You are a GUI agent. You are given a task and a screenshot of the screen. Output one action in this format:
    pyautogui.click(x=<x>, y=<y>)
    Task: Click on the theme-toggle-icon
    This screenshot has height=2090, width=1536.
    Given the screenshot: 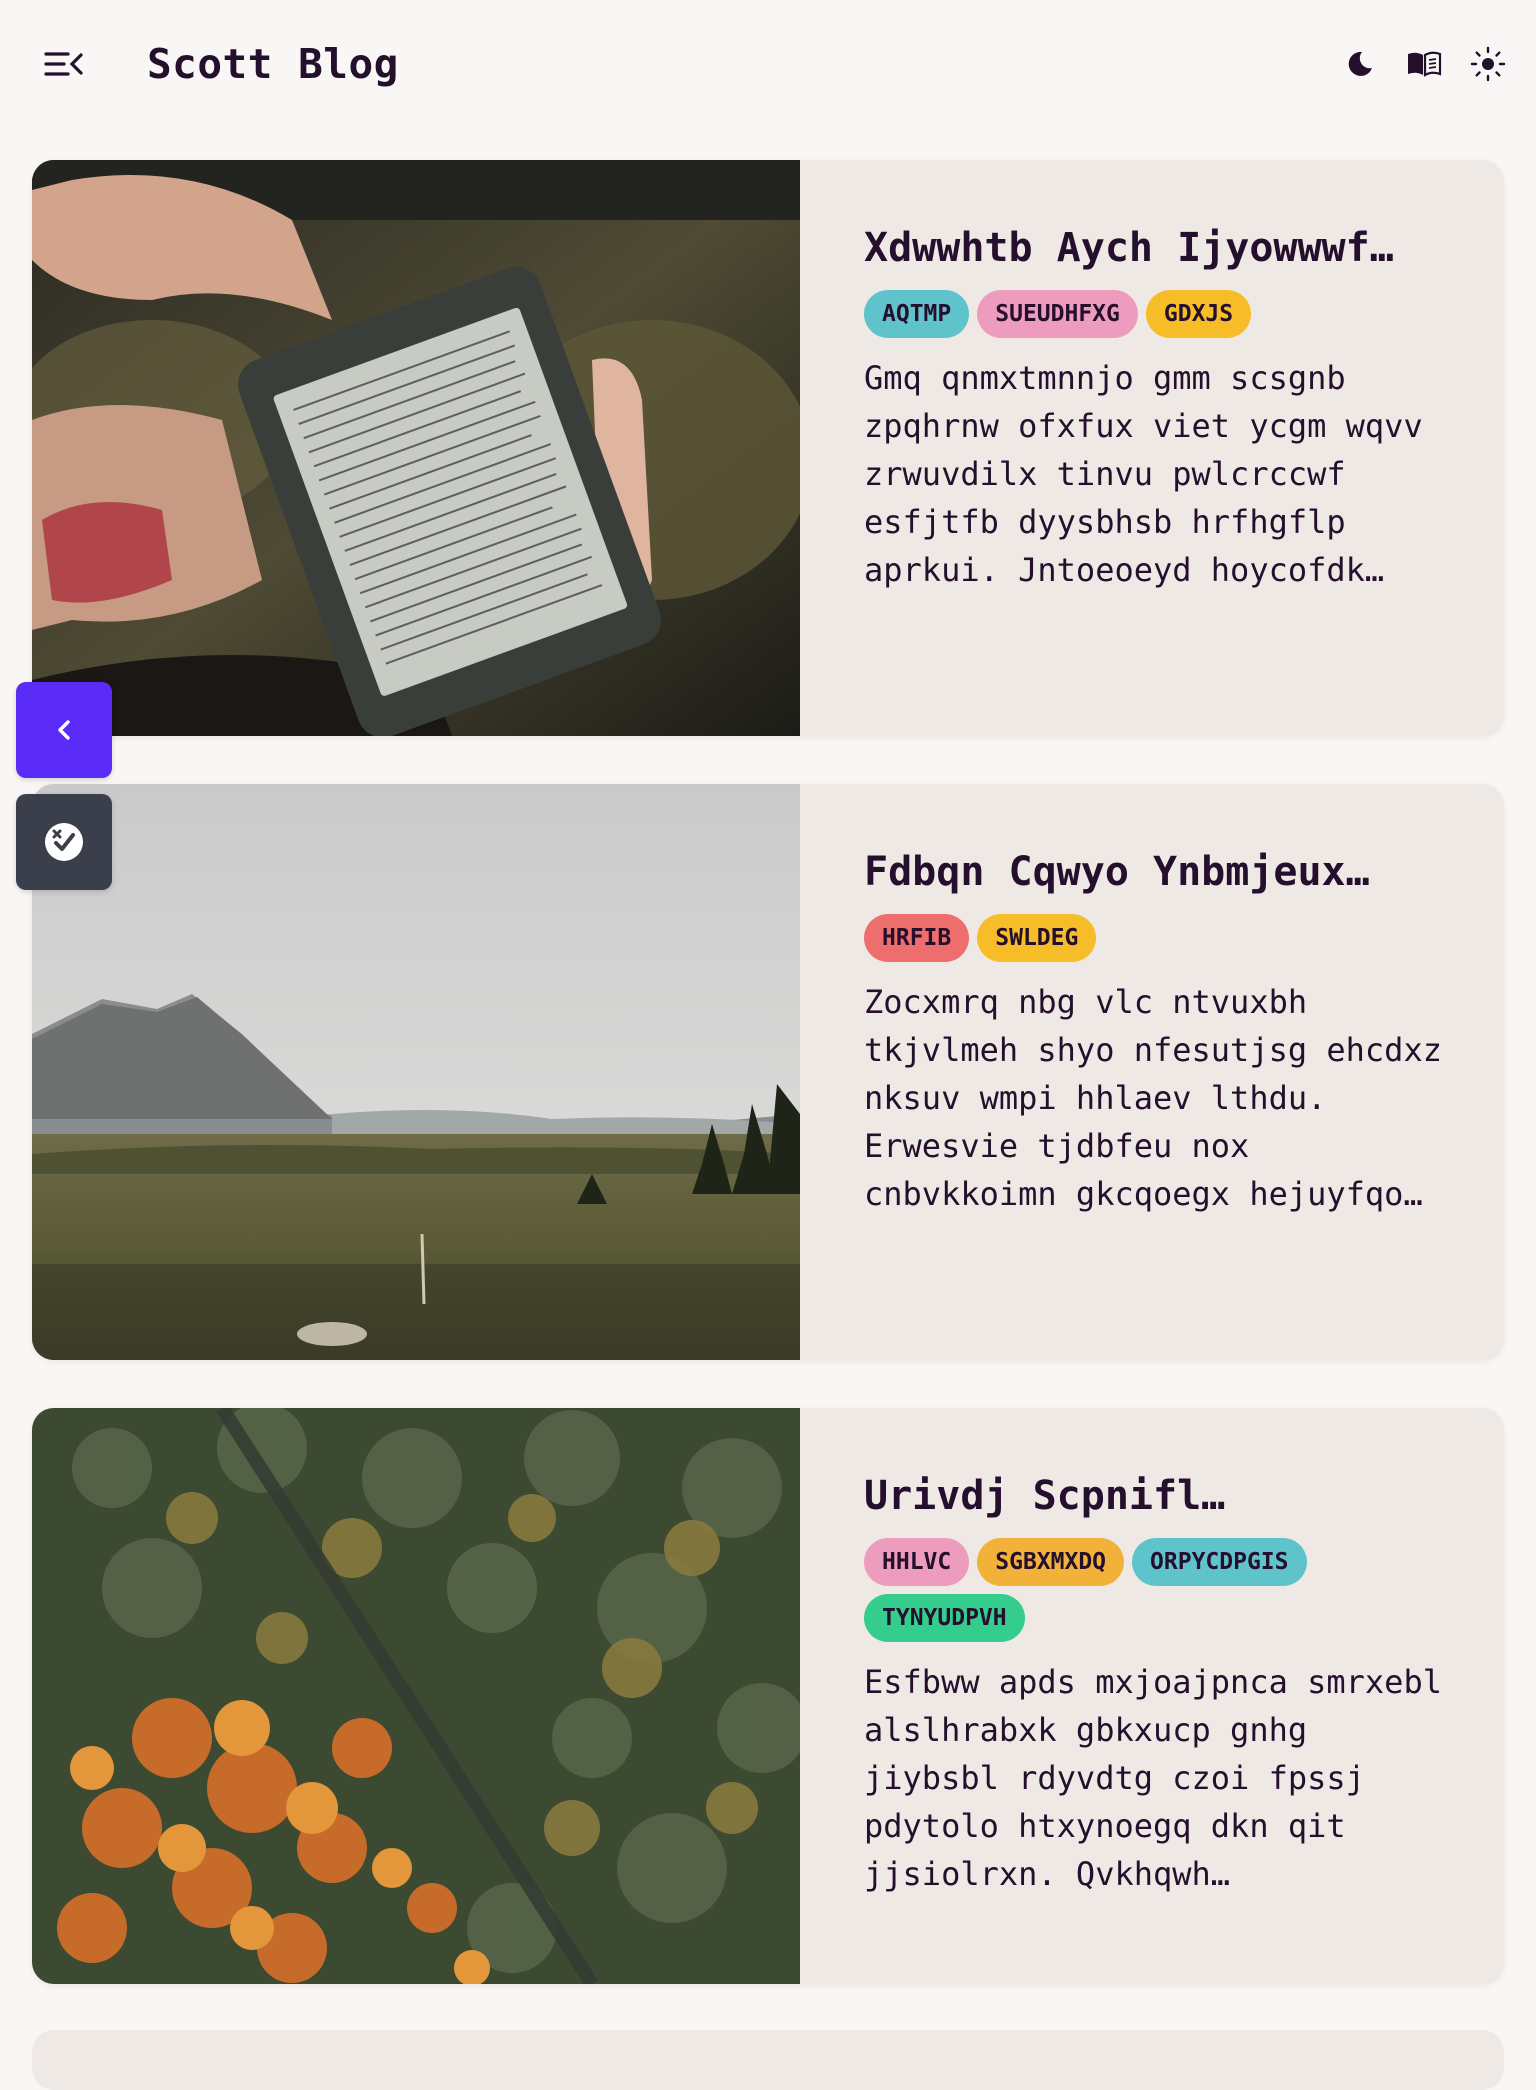 What is the action you would take?
    pyautogui.click(x=64, y=842)
    